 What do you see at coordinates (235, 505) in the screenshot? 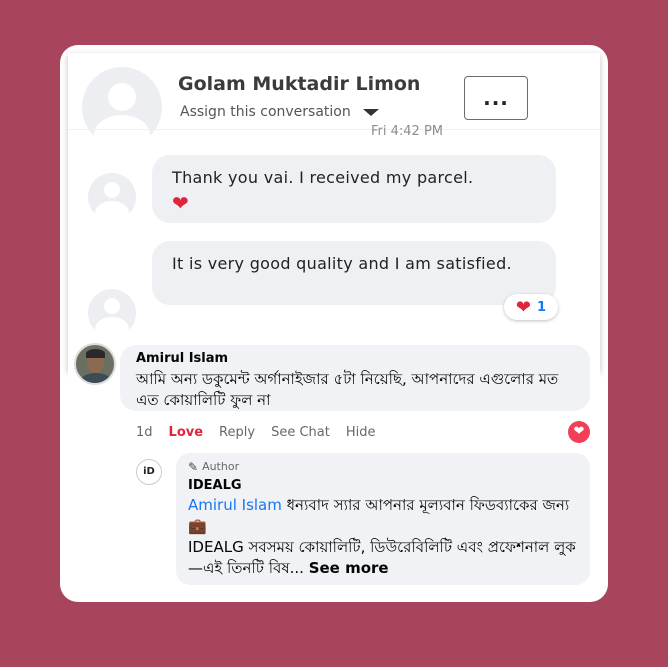
I see `mention-link: Amirul Islam` at bounding box center [235, 505].